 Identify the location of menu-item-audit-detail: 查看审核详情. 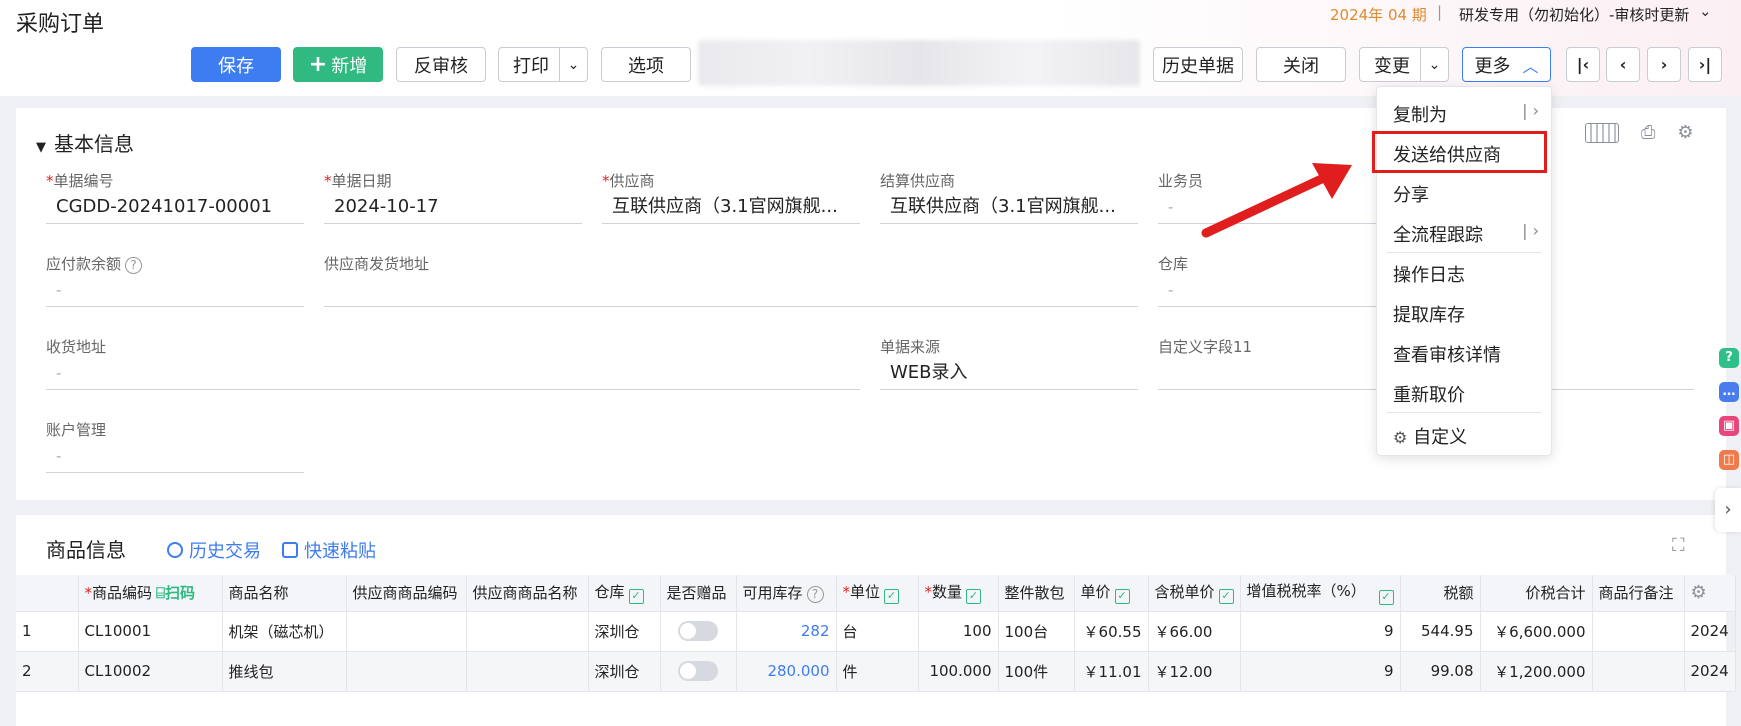
(1447, 354).